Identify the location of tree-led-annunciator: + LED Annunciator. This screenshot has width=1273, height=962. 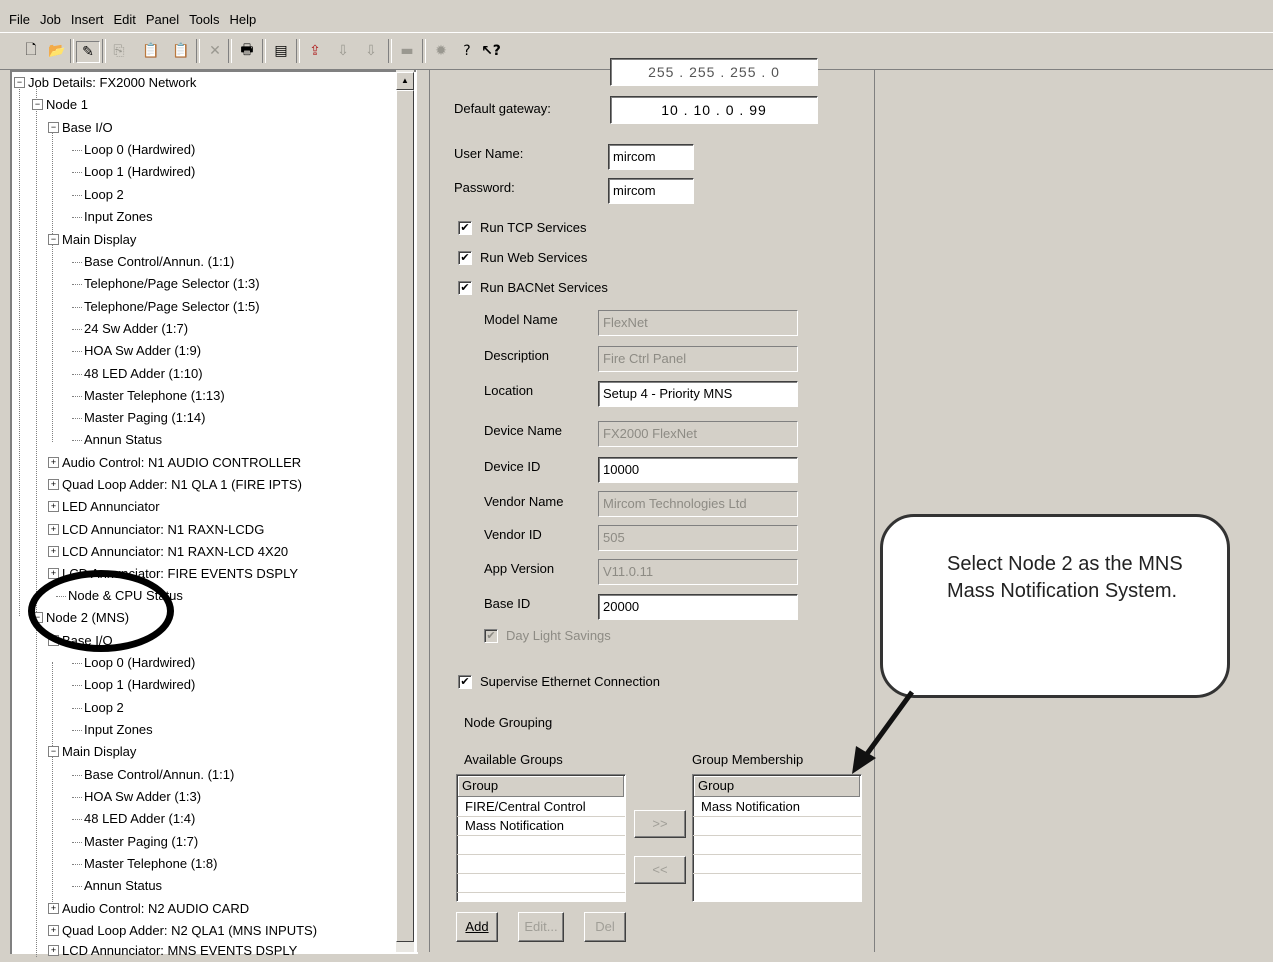
(104, 507).